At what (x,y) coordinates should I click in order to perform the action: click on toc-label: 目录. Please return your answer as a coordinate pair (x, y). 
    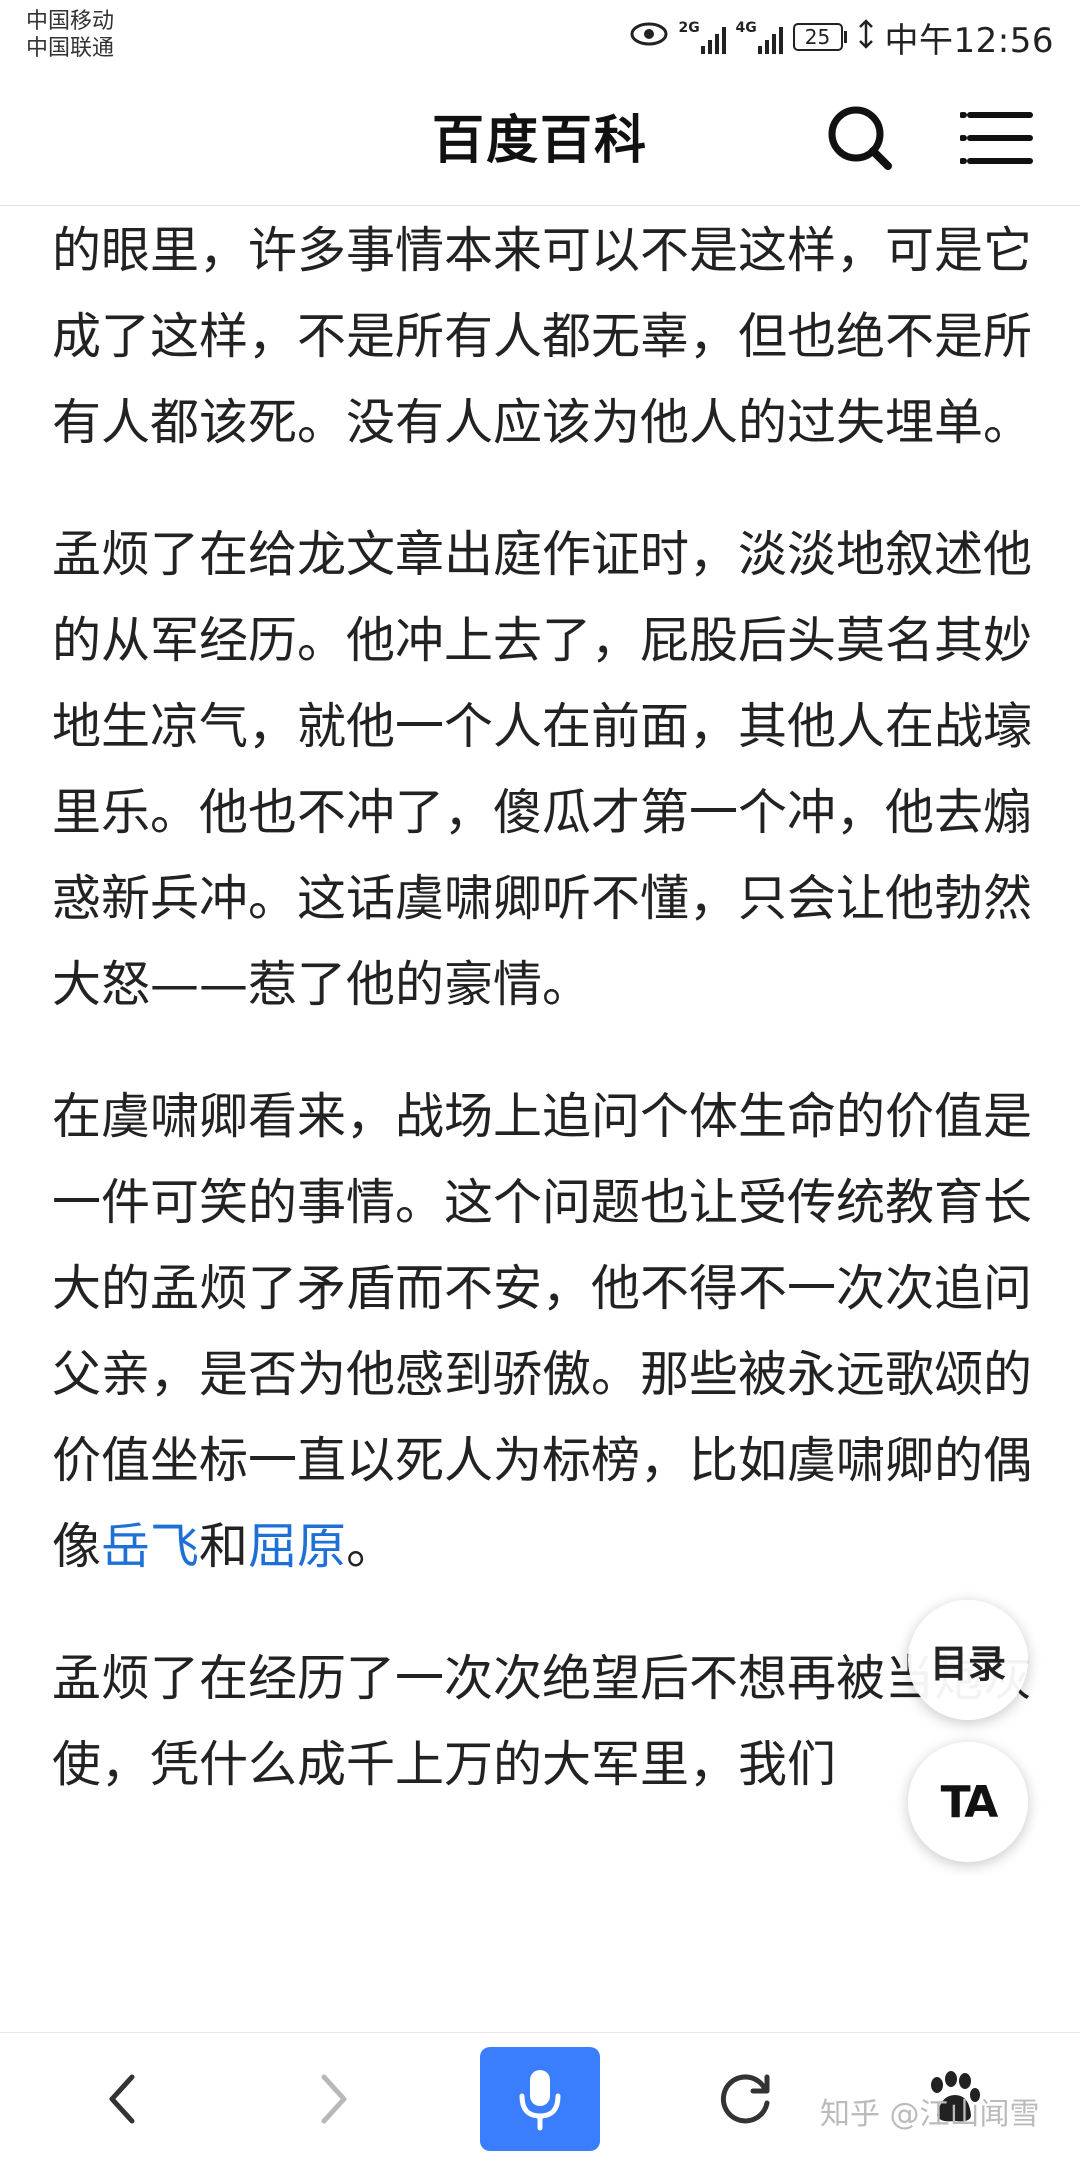
    Looking at the image, I should click on (967, 1663).